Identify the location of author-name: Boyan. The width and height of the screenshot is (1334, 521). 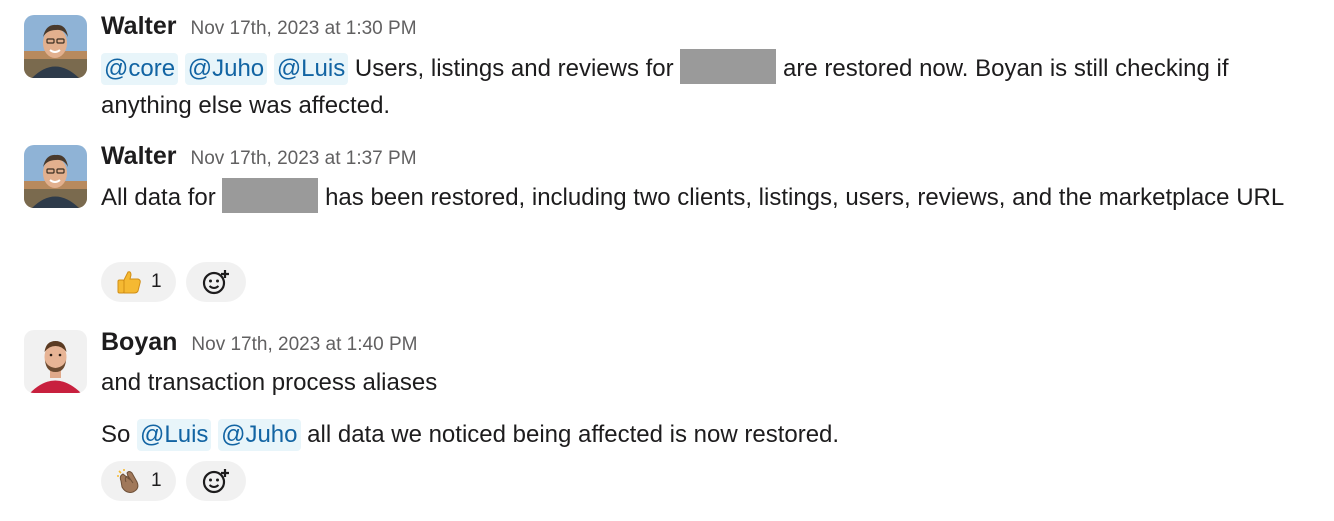
(139, 342).